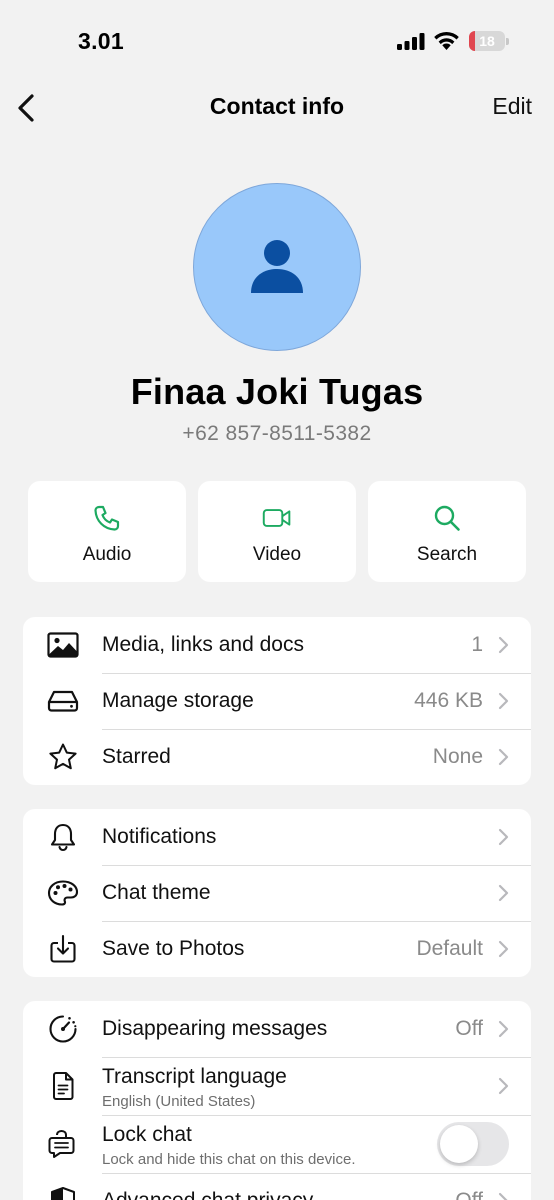 This screenshot has width=554, height=1200. I want to click on phone-icon, so click(107, 518).